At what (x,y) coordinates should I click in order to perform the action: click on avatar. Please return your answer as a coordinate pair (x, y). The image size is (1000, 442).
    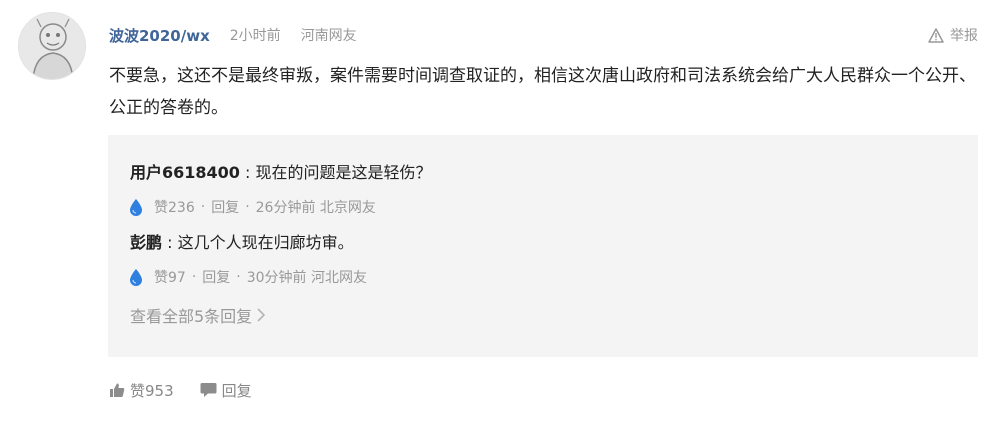
    Looking at the image, I should click on (52, 46).